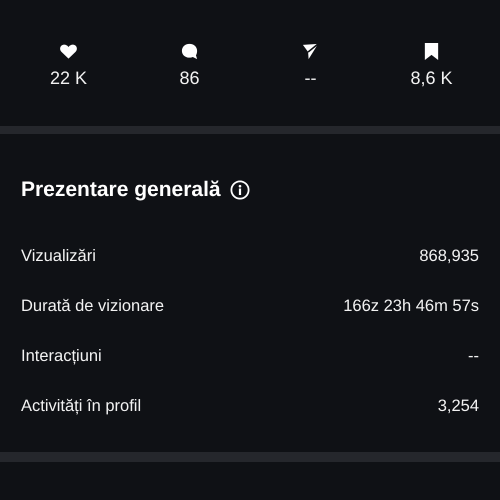 This screenshot has width=500, height=500. Describe the element at coordinates (81, 406) in the screenshot. I see `metric-label: Activități în profil` at that location.